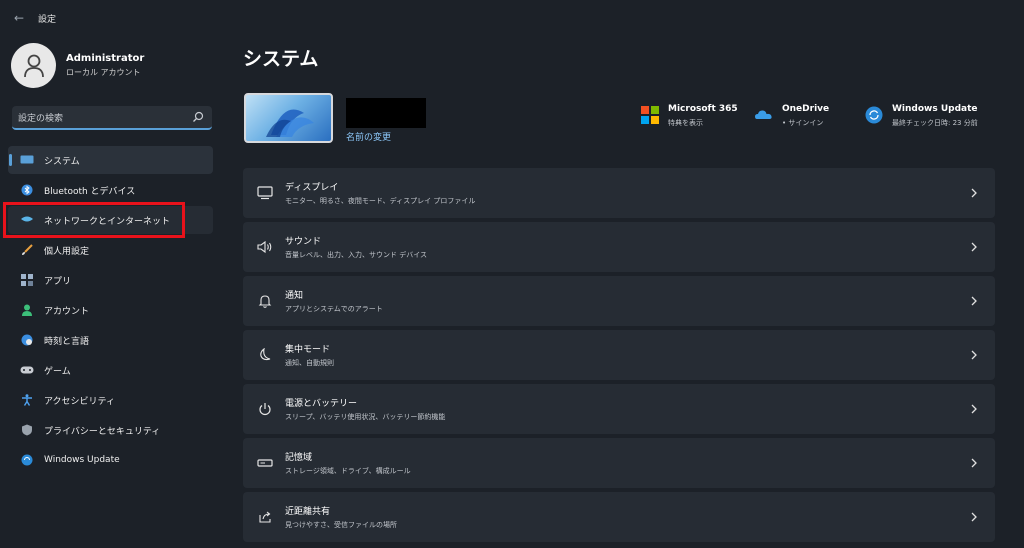 Image resolution: width=1024 pixels, height=548 pixels. What do you see at coordinates (356, 255) in the screenshot?
I see `card-subtitle: 音量レベル、出力、入力、サウンド デバイス` at bounding box center [356, 255].